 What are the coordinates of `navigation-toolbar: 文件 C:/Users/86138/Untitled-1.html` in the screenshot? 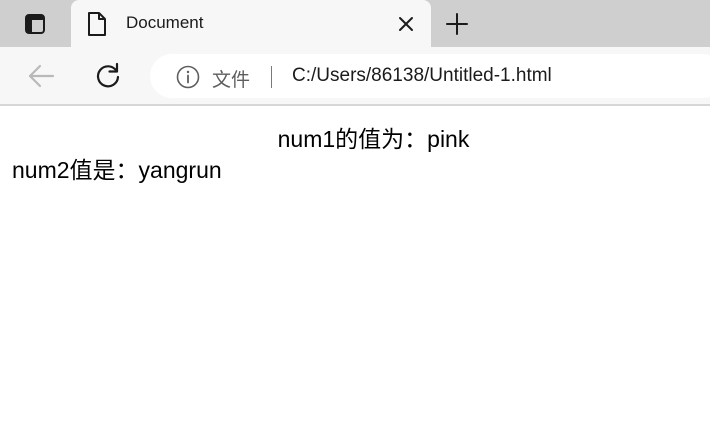 It's located at (355, 76).